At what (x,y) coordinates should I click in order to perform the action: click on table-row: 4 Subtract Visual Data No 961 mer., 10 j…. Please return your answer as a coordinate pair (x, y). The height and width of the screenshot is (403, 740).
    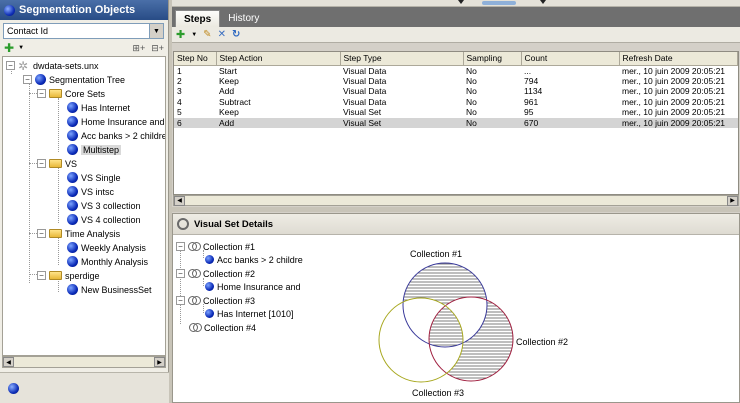
    Looking at the image, I should click on (456, 102).